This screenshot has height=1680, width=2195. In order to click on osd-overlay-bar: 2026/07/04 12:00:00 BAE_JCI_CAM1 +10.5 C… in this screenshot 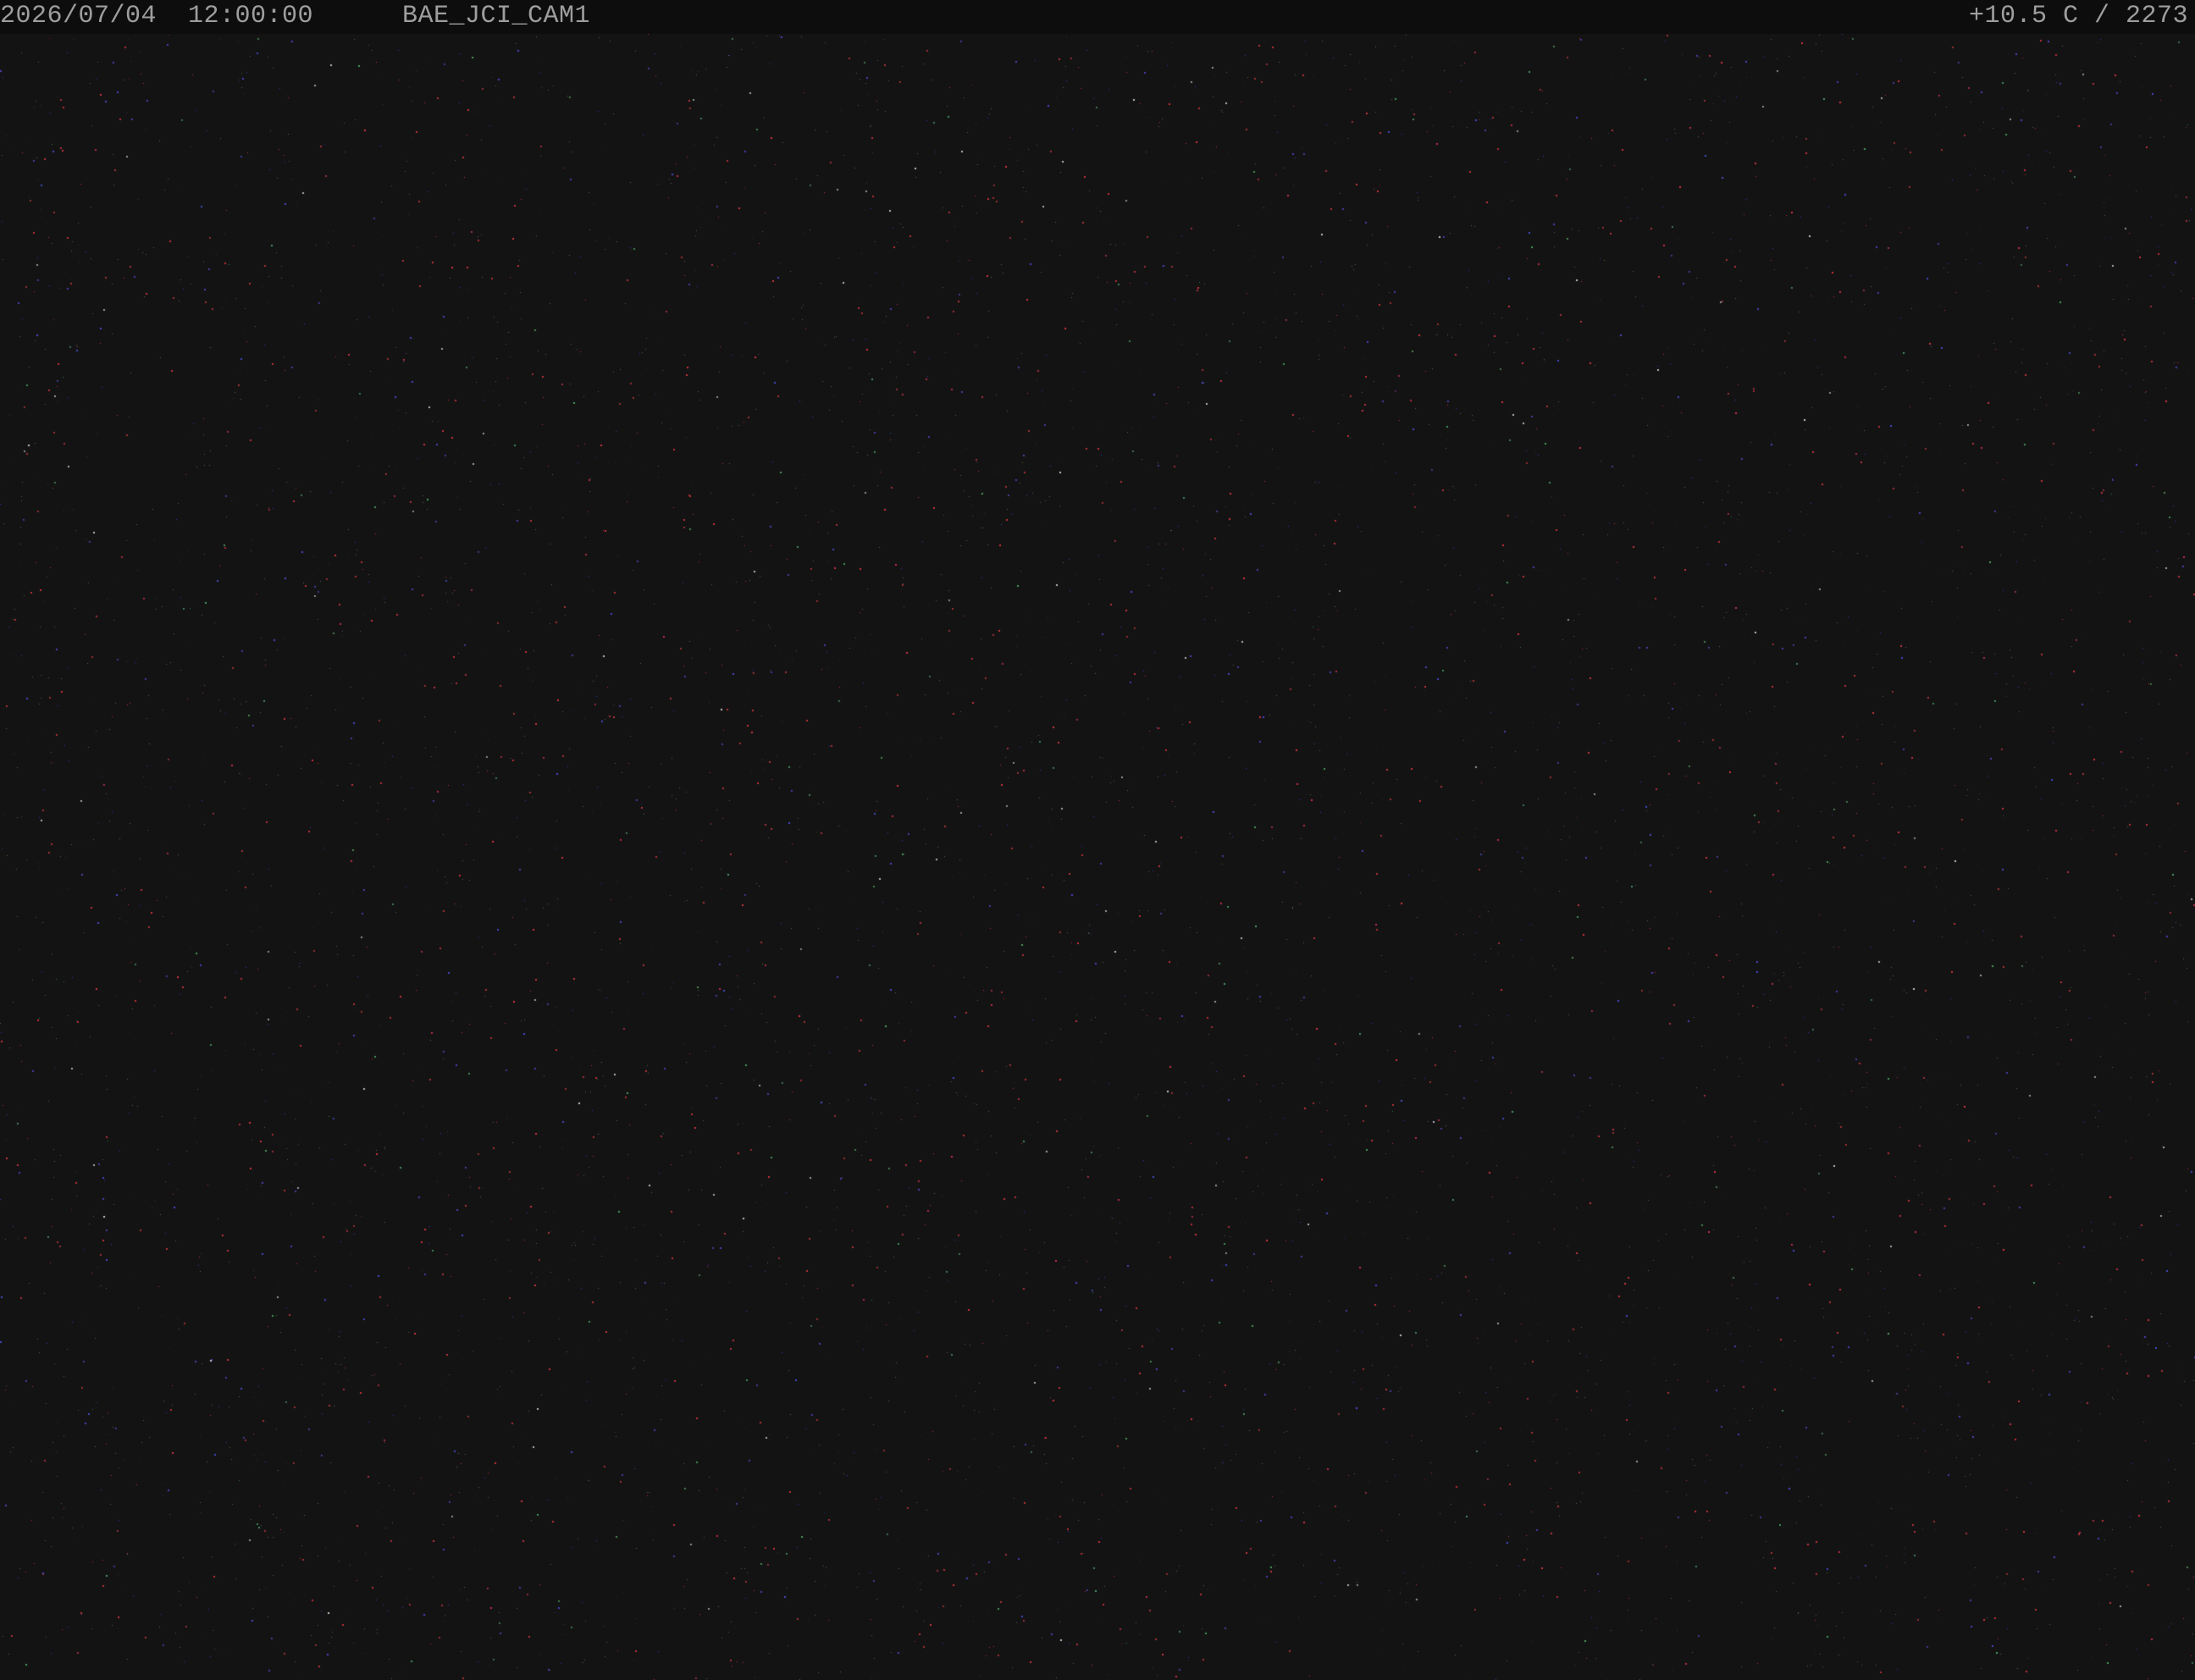, I will do `click(1097, 17)`.